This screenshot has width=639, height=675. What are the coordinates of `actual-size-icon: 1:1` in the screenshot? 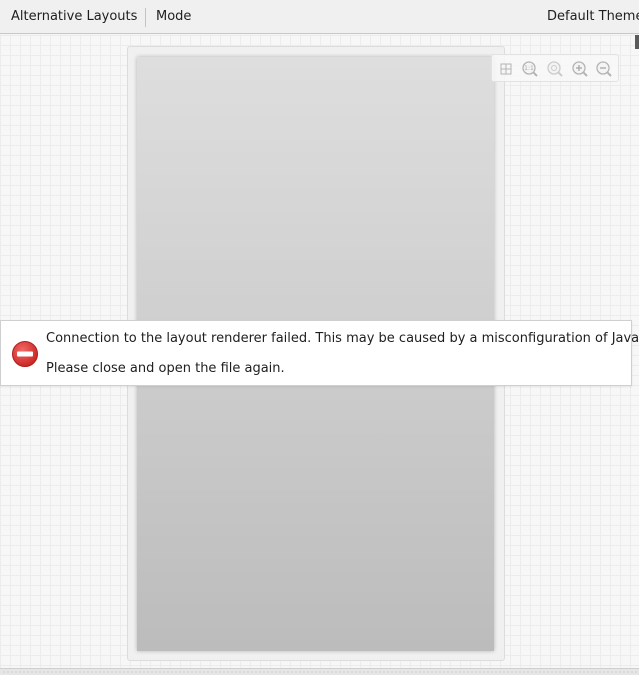 It's located at (530, 69).